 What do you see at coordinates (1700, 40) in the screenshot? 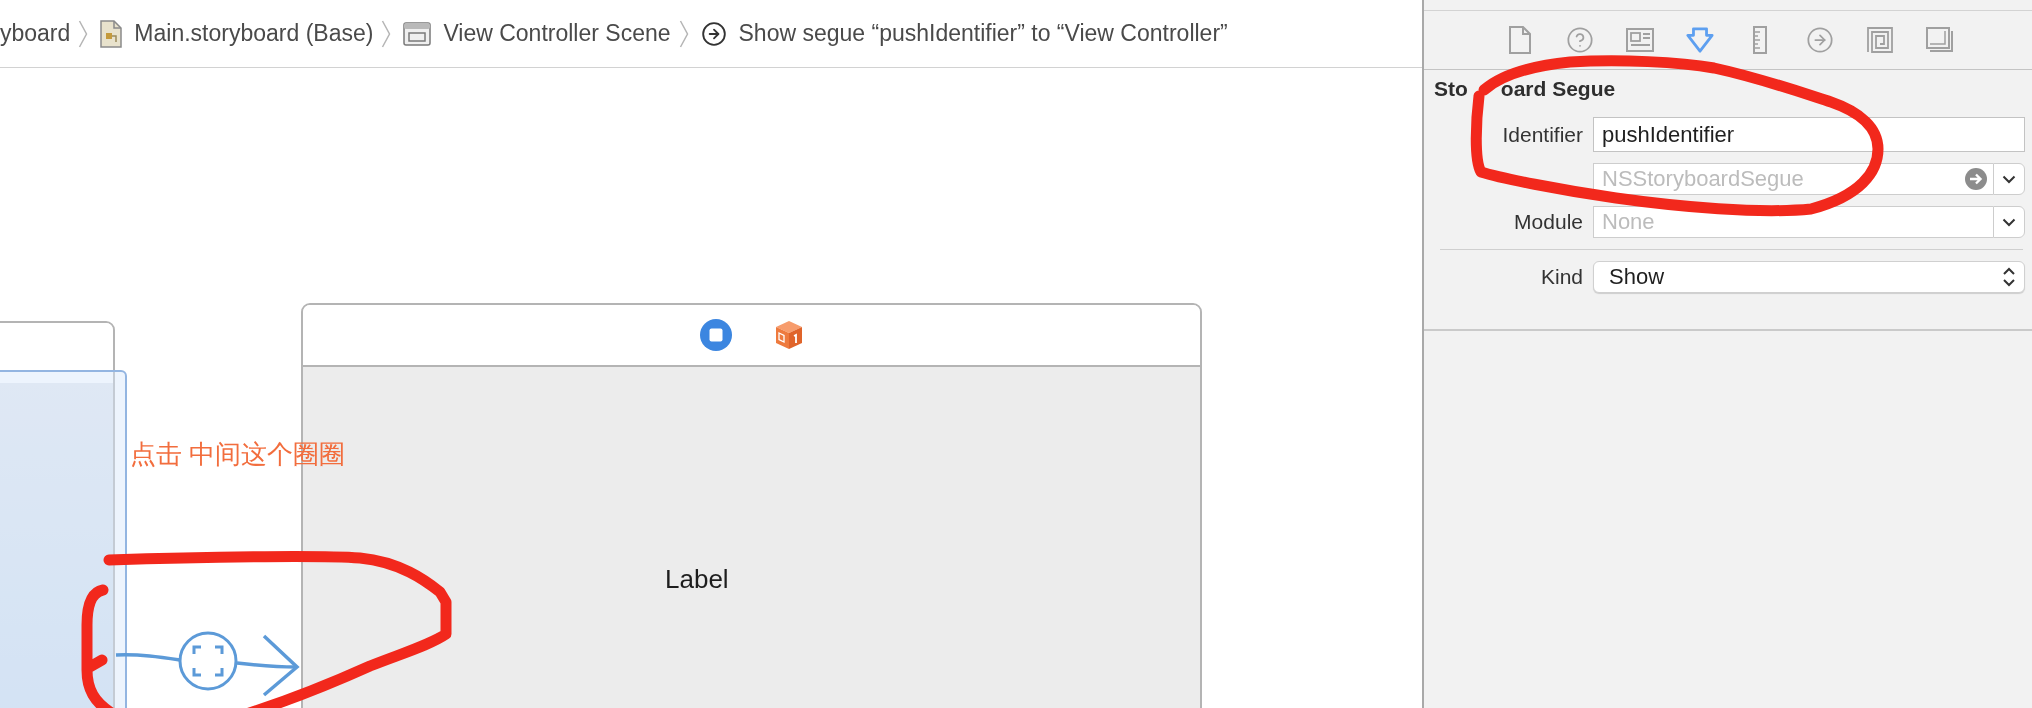
I see `down-arrow-icon` at bounding box center [1700, 40].